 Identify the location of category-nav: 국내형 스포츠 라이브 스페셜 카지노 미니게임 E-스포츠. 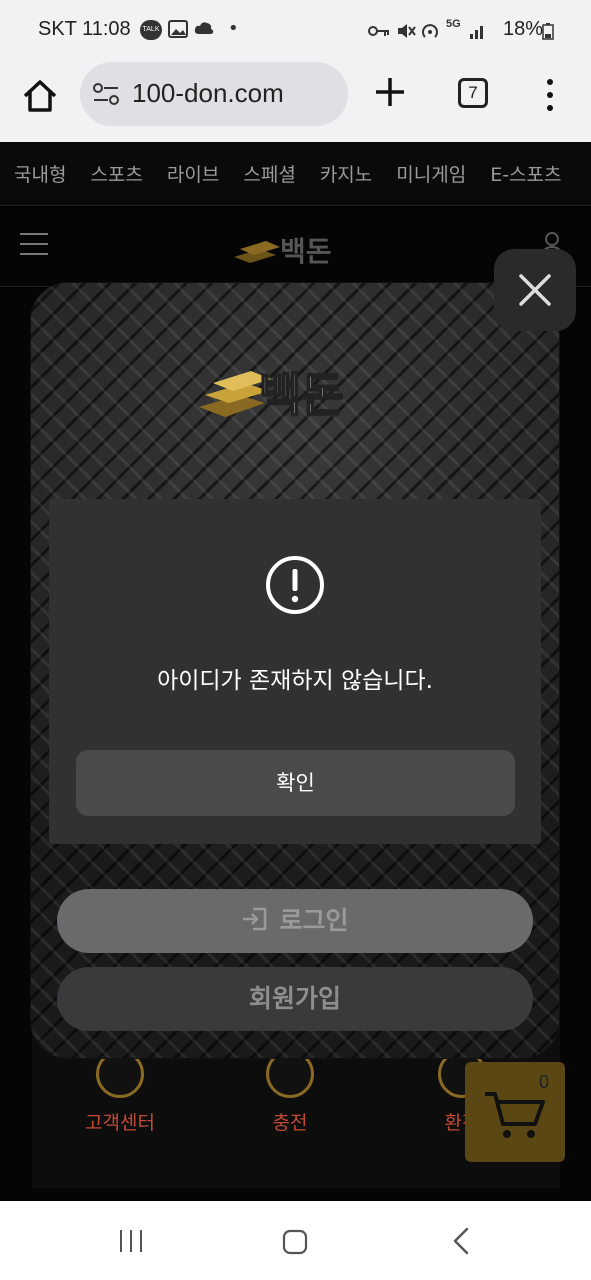
(295, 174).